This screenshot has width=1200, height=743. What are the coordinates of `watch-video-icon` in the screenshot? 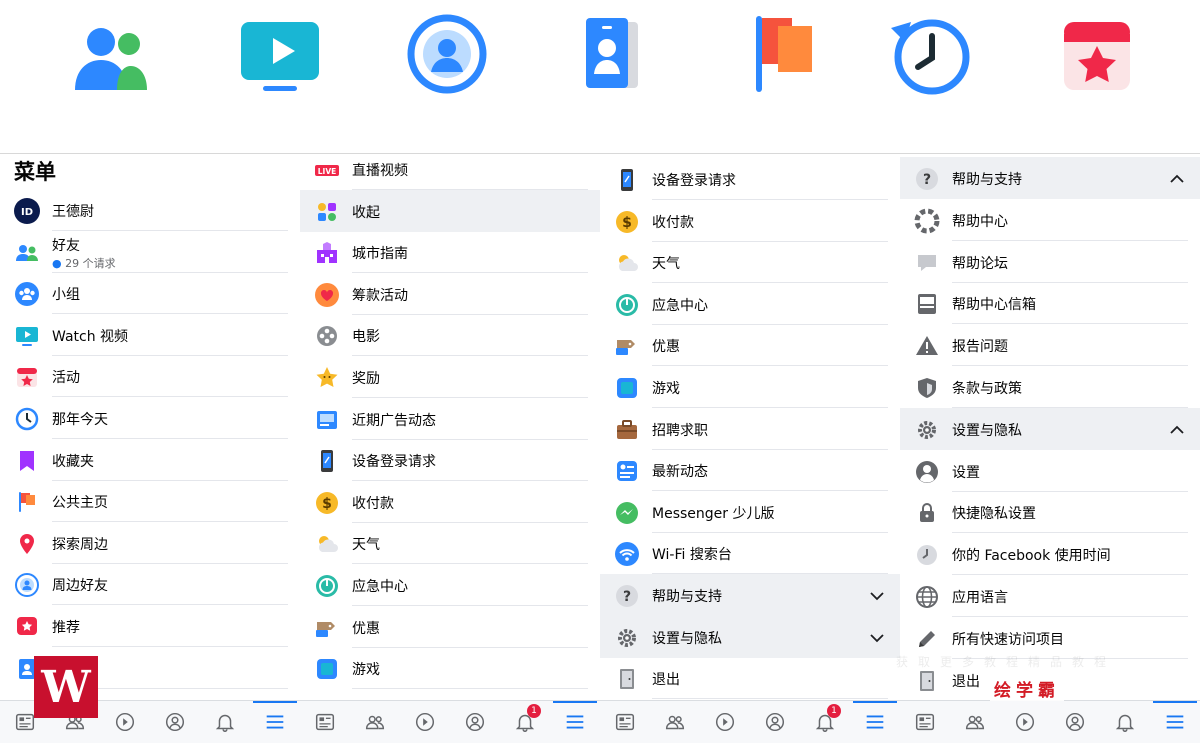 It's located at (280, 57).